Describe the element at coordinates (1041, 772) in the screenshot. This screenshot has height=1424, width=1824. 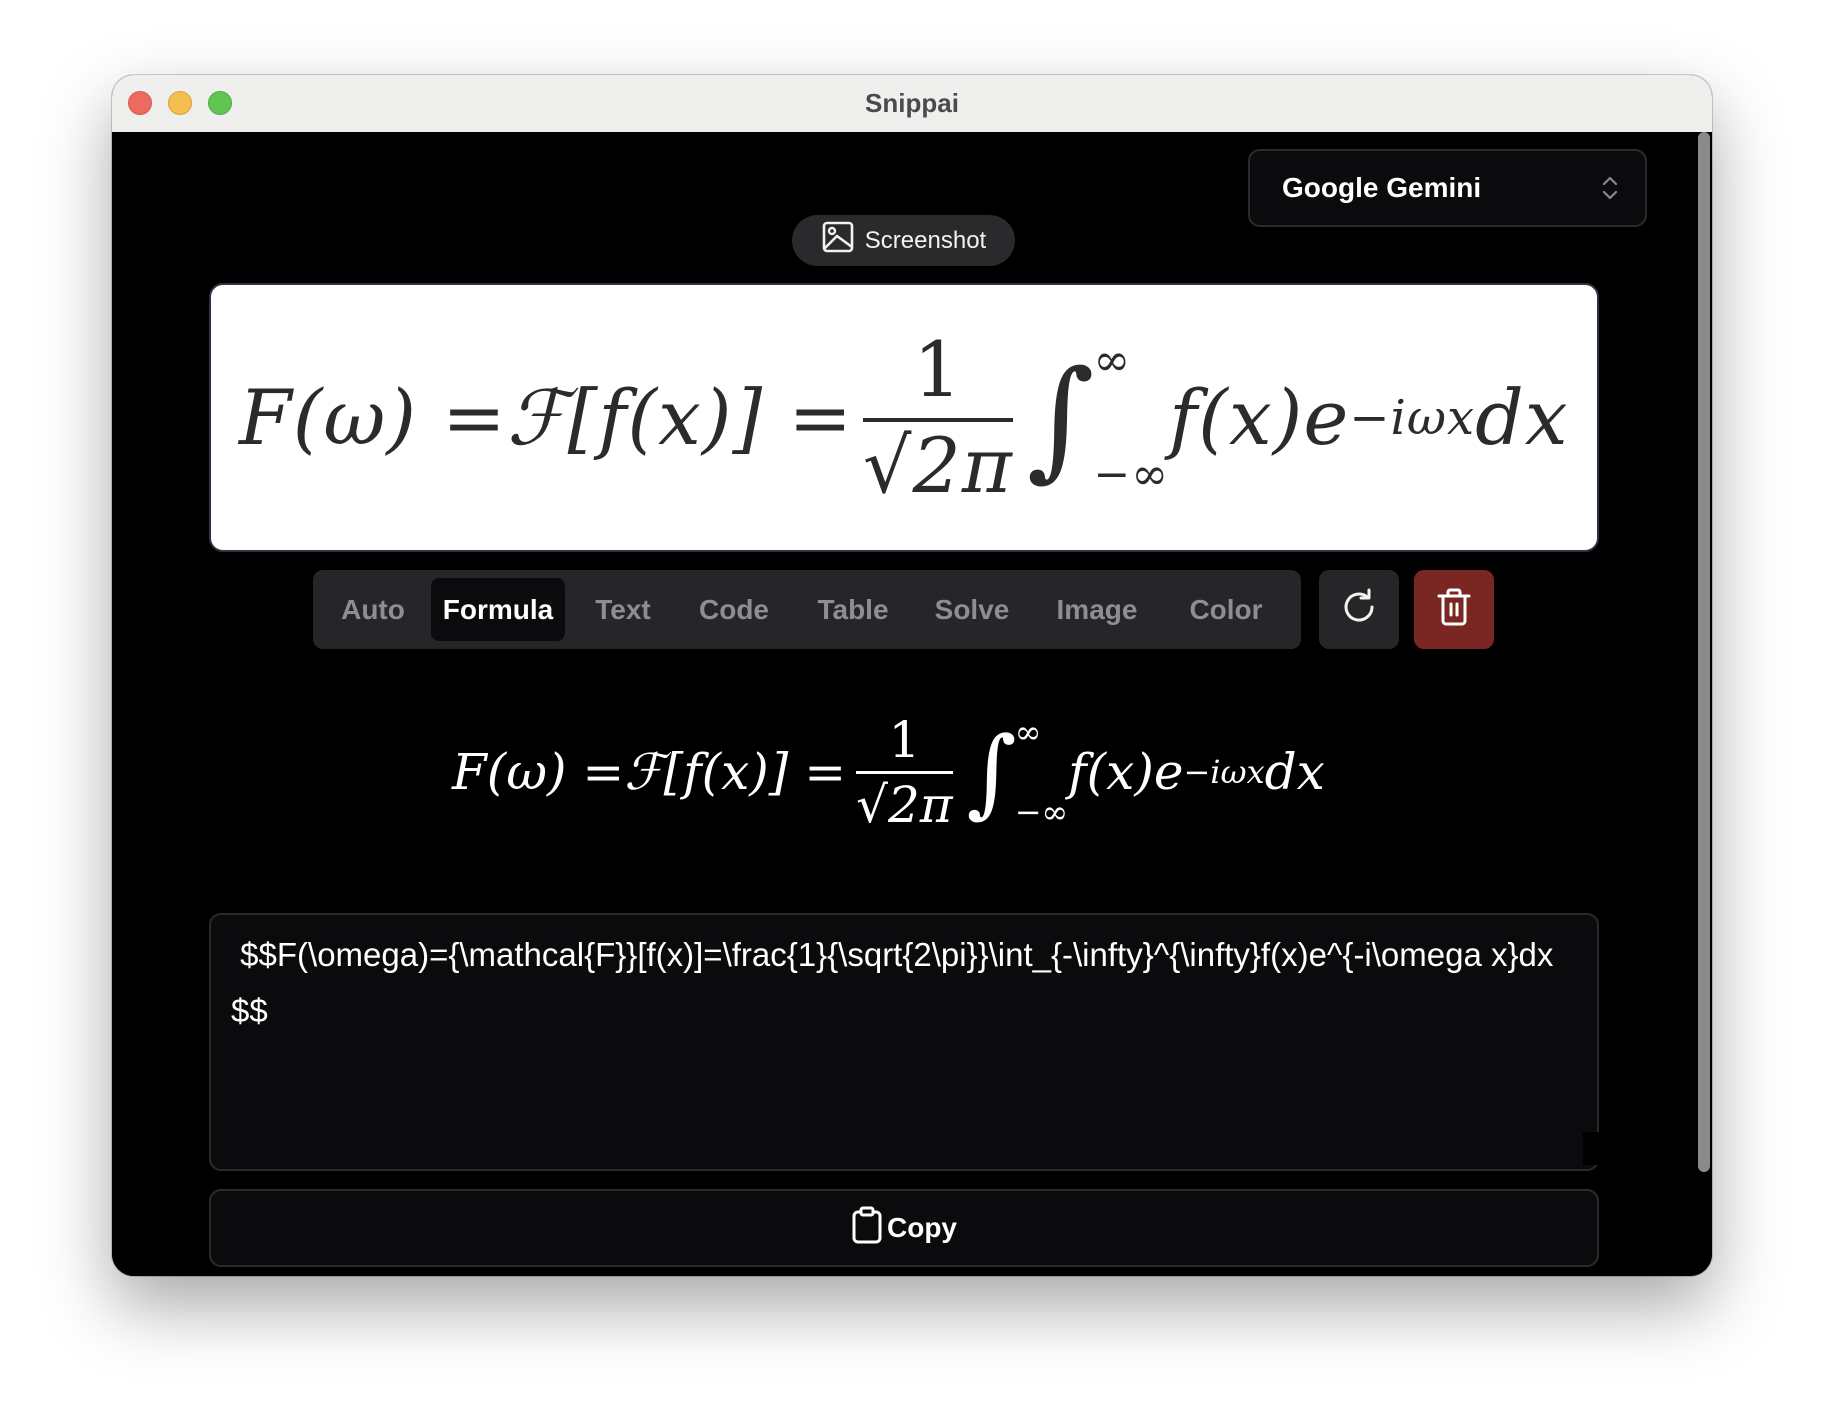
I see `rendered-integral-limits: ∞ −∞` at that location.